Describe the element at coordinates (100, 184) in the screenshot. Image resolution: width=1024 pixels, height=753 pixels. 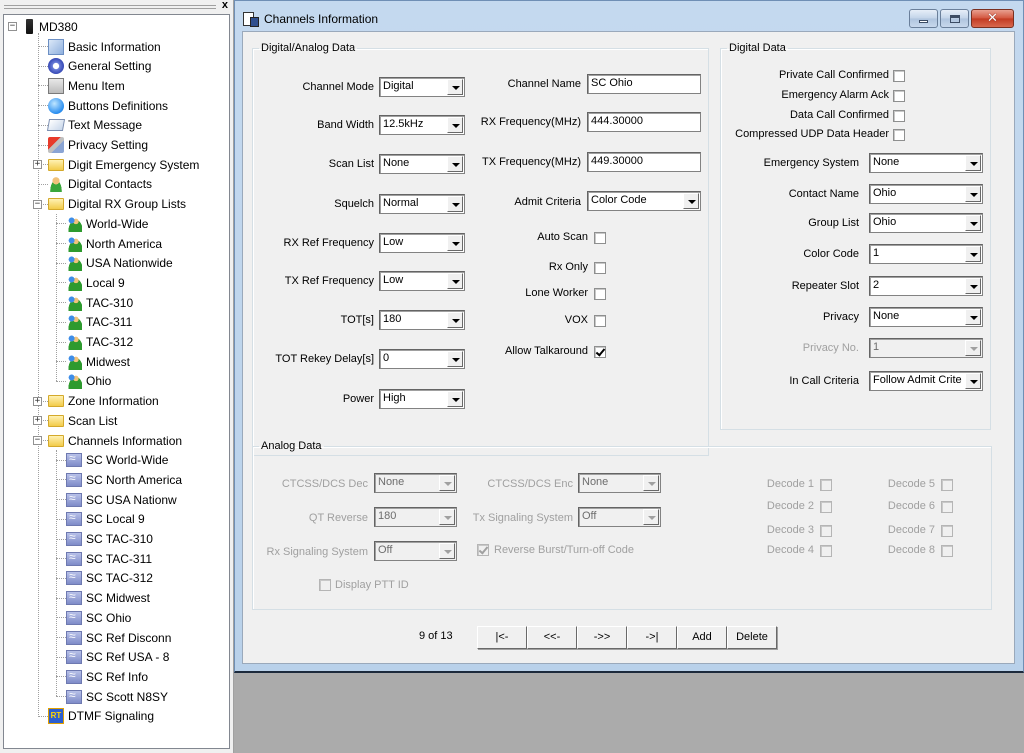
I see `tree-item: Digital Contacts` at that location.